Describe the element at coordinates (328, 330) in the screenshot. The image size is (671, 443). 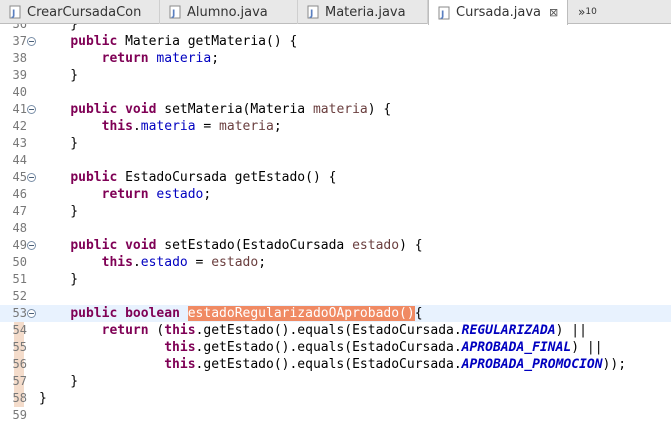
I see `code-token: .getEstado().equals(EstadoCursada.` at that location.